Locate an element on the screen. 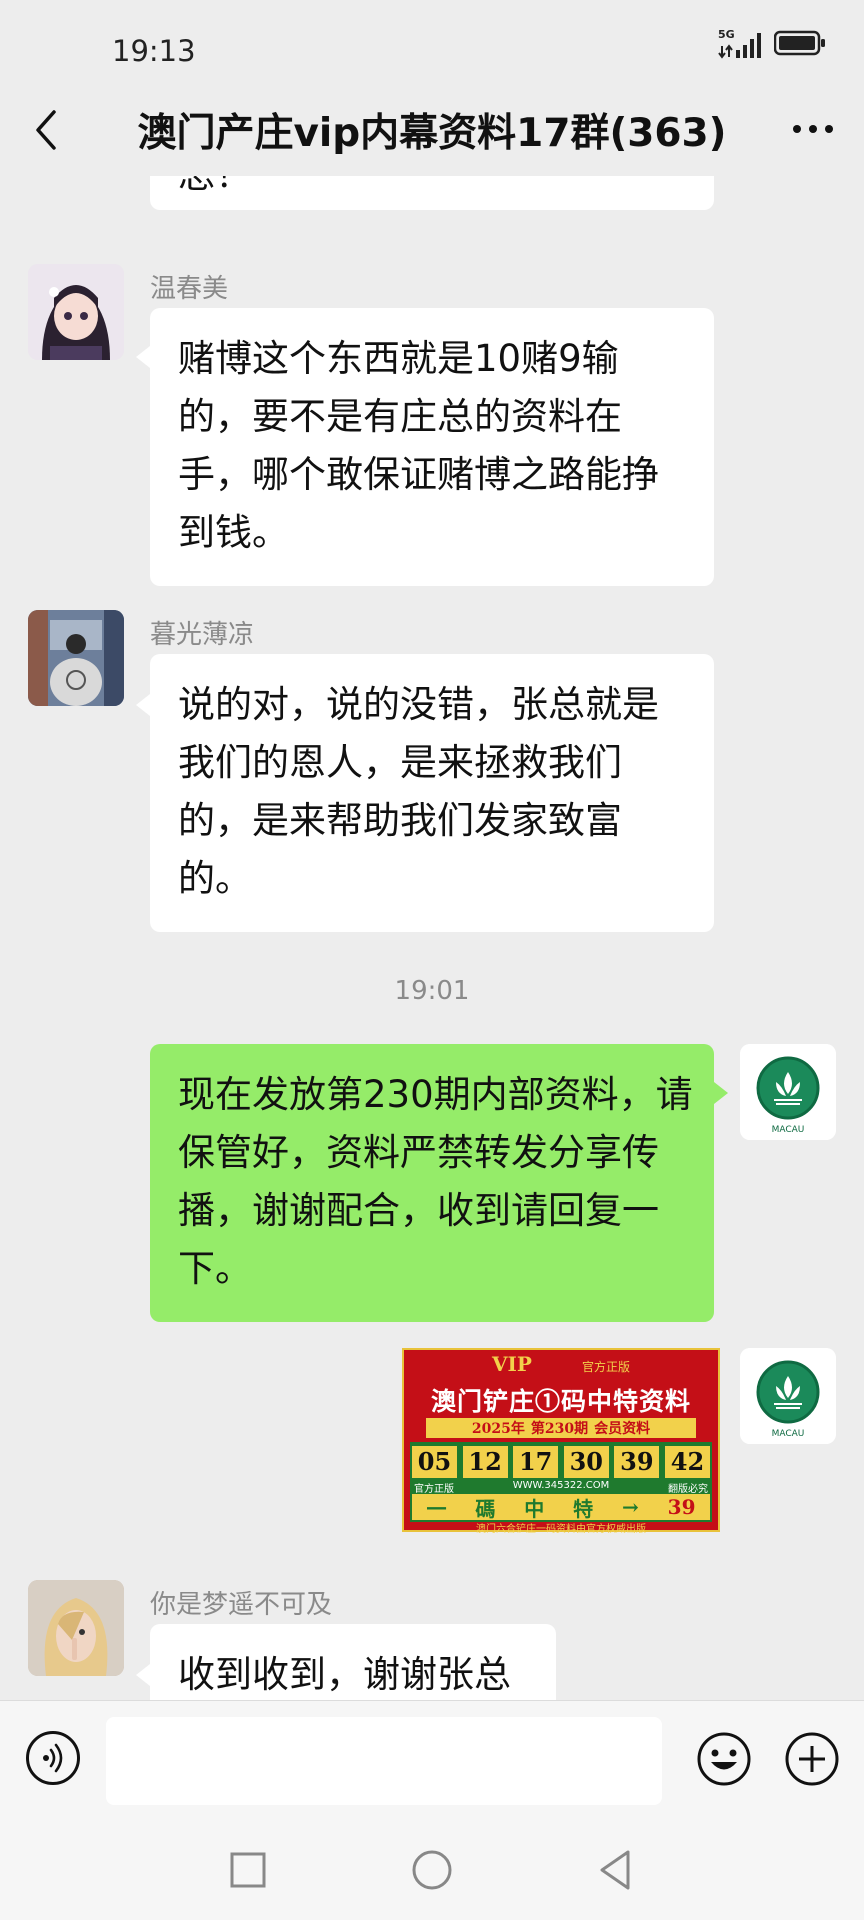 The width and height of the screenshot is (864, 1920). poster-site-left: 官方正版 is located at coordinates (434, 1489).